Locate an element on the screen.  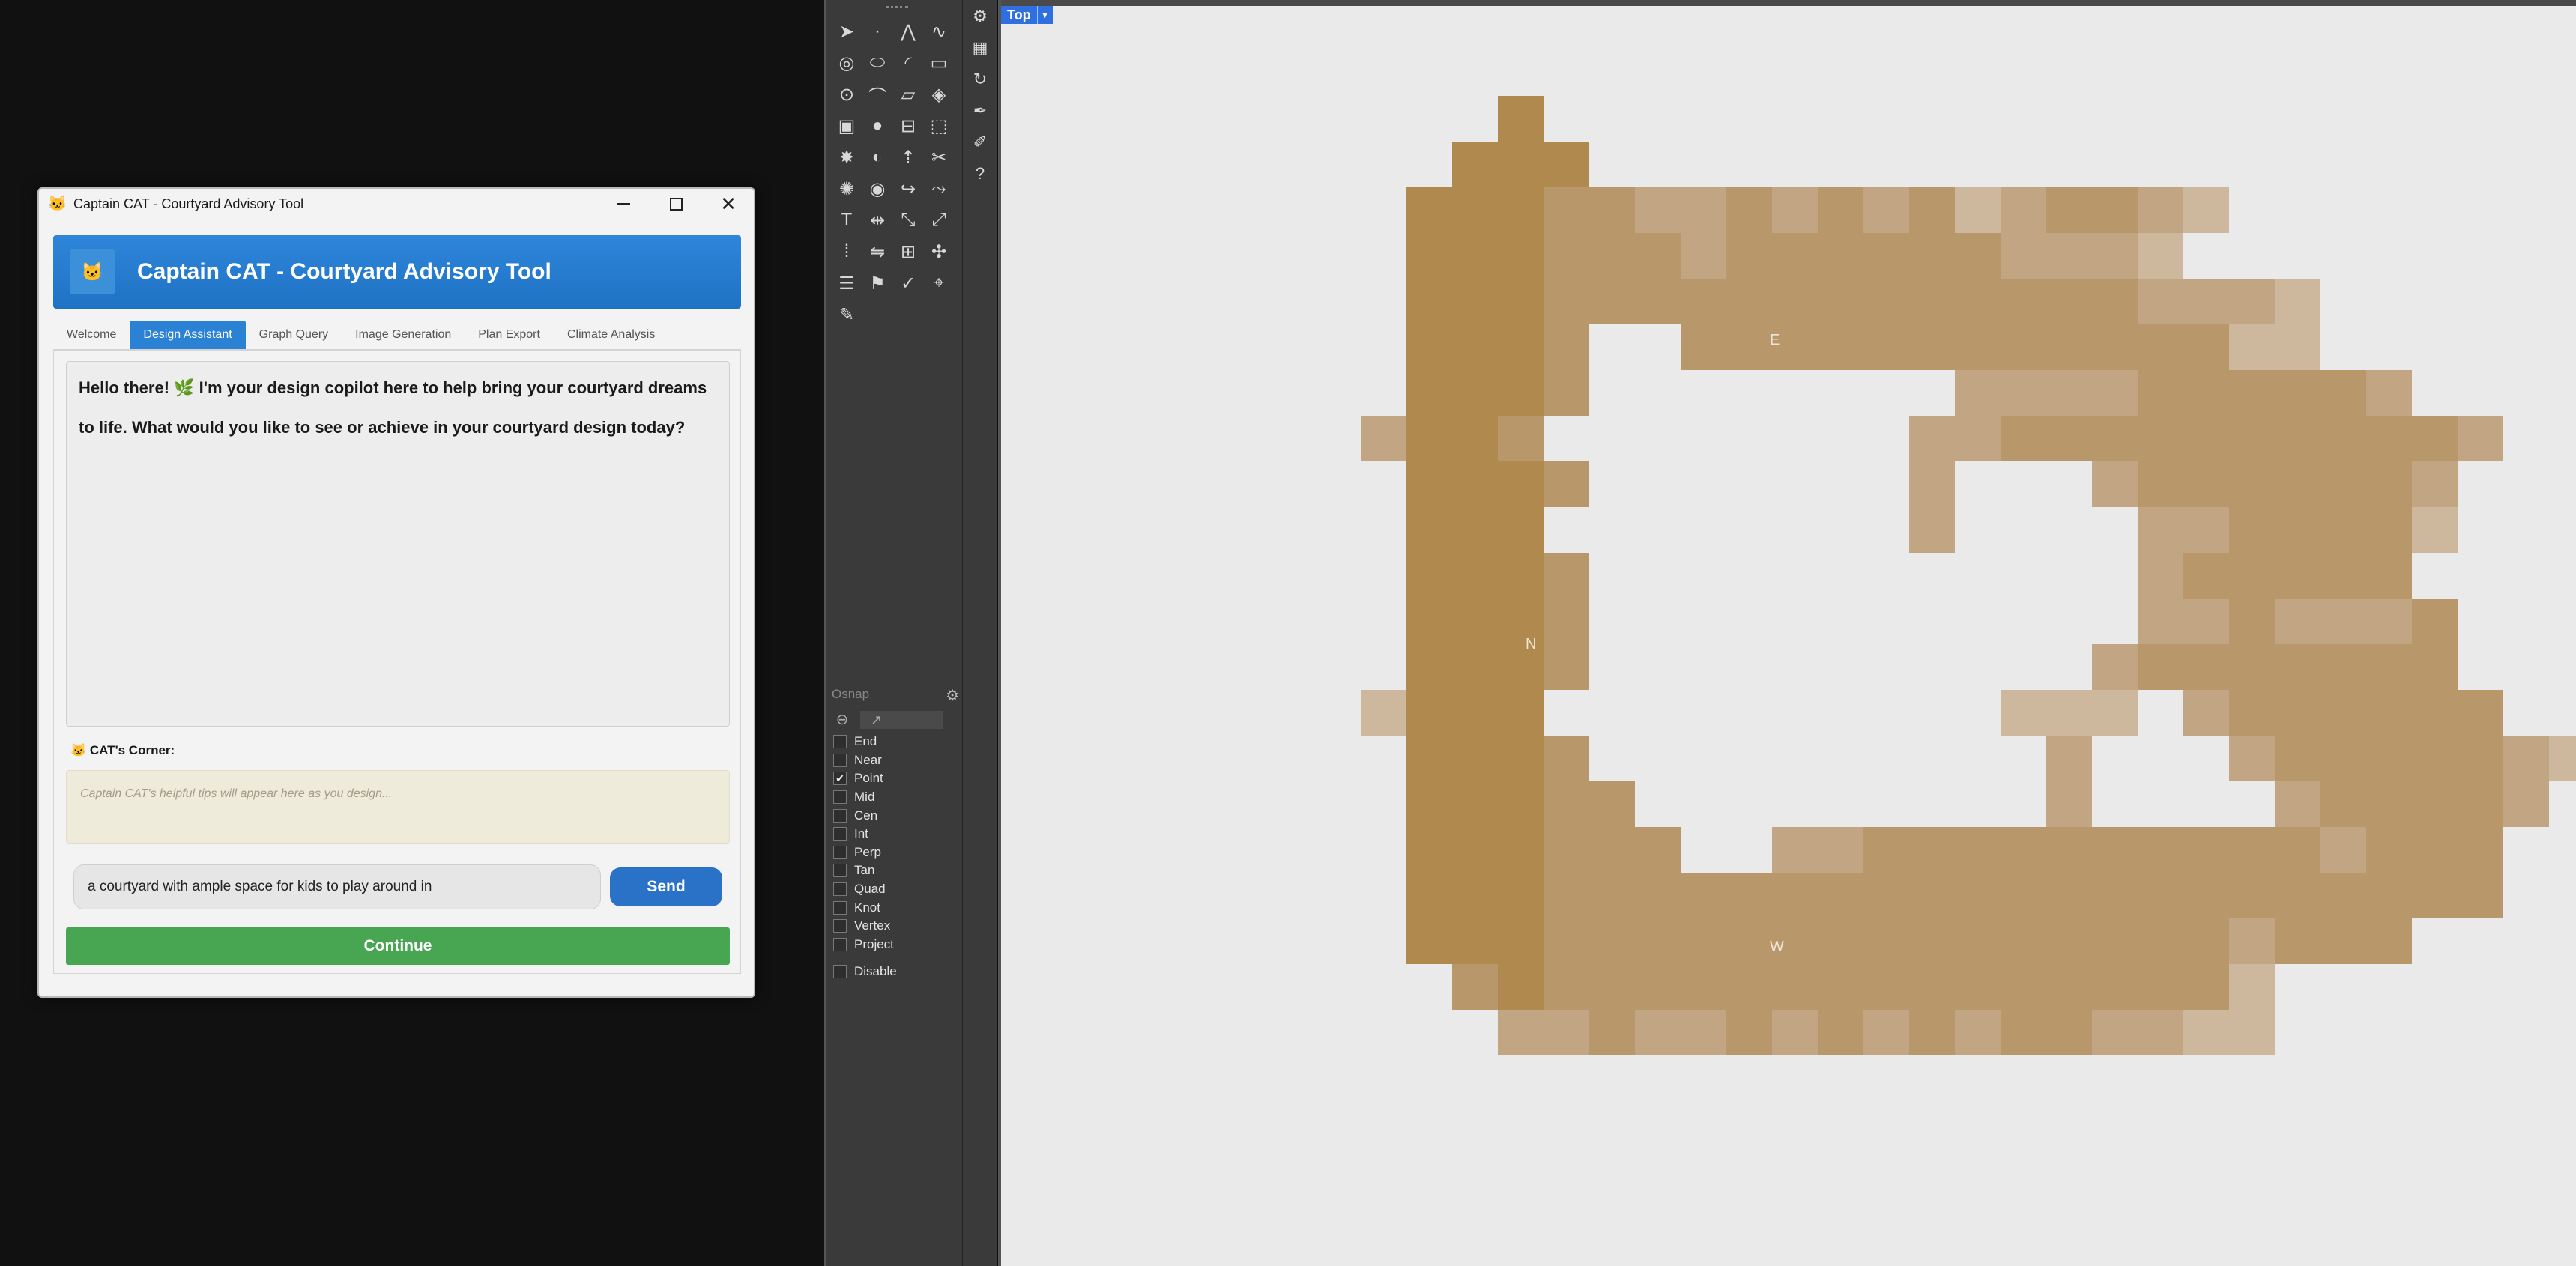
mirror-icon: ⇋ is located at coordinates (877, 251).